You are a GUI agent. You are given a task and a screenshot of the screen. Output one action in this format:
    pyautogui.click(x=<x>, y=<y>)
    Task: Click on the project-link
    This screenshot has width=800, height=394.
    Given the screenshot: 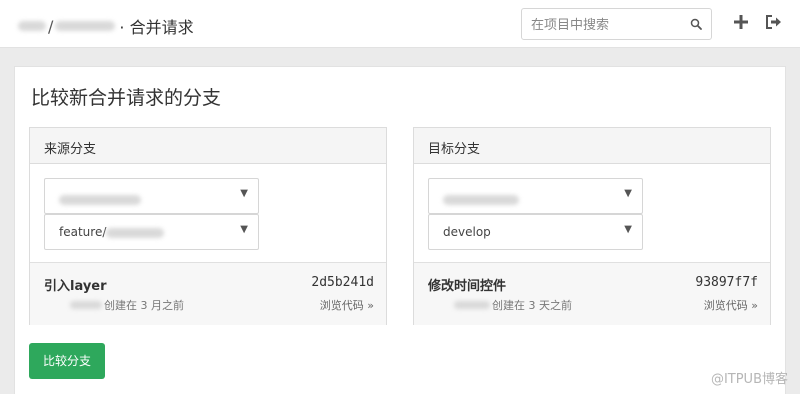 What is the action you would take?
    pyautogui.click(x=85, y=26)
    